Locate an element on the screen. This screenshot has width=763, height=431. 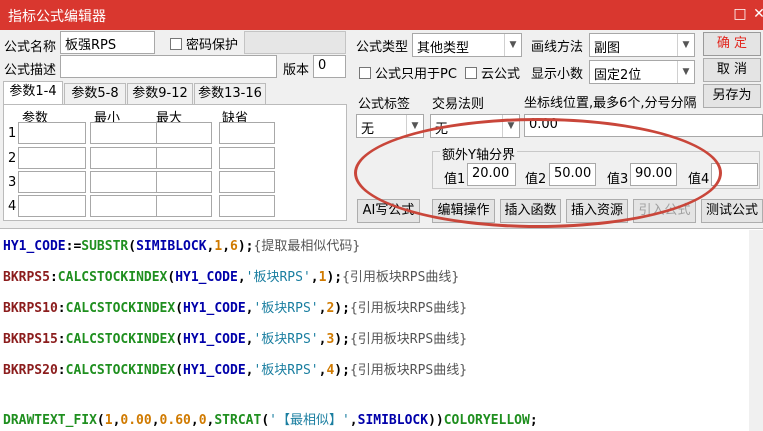
import-formula-button: 引入公式 is located at coordinates (664, 211).